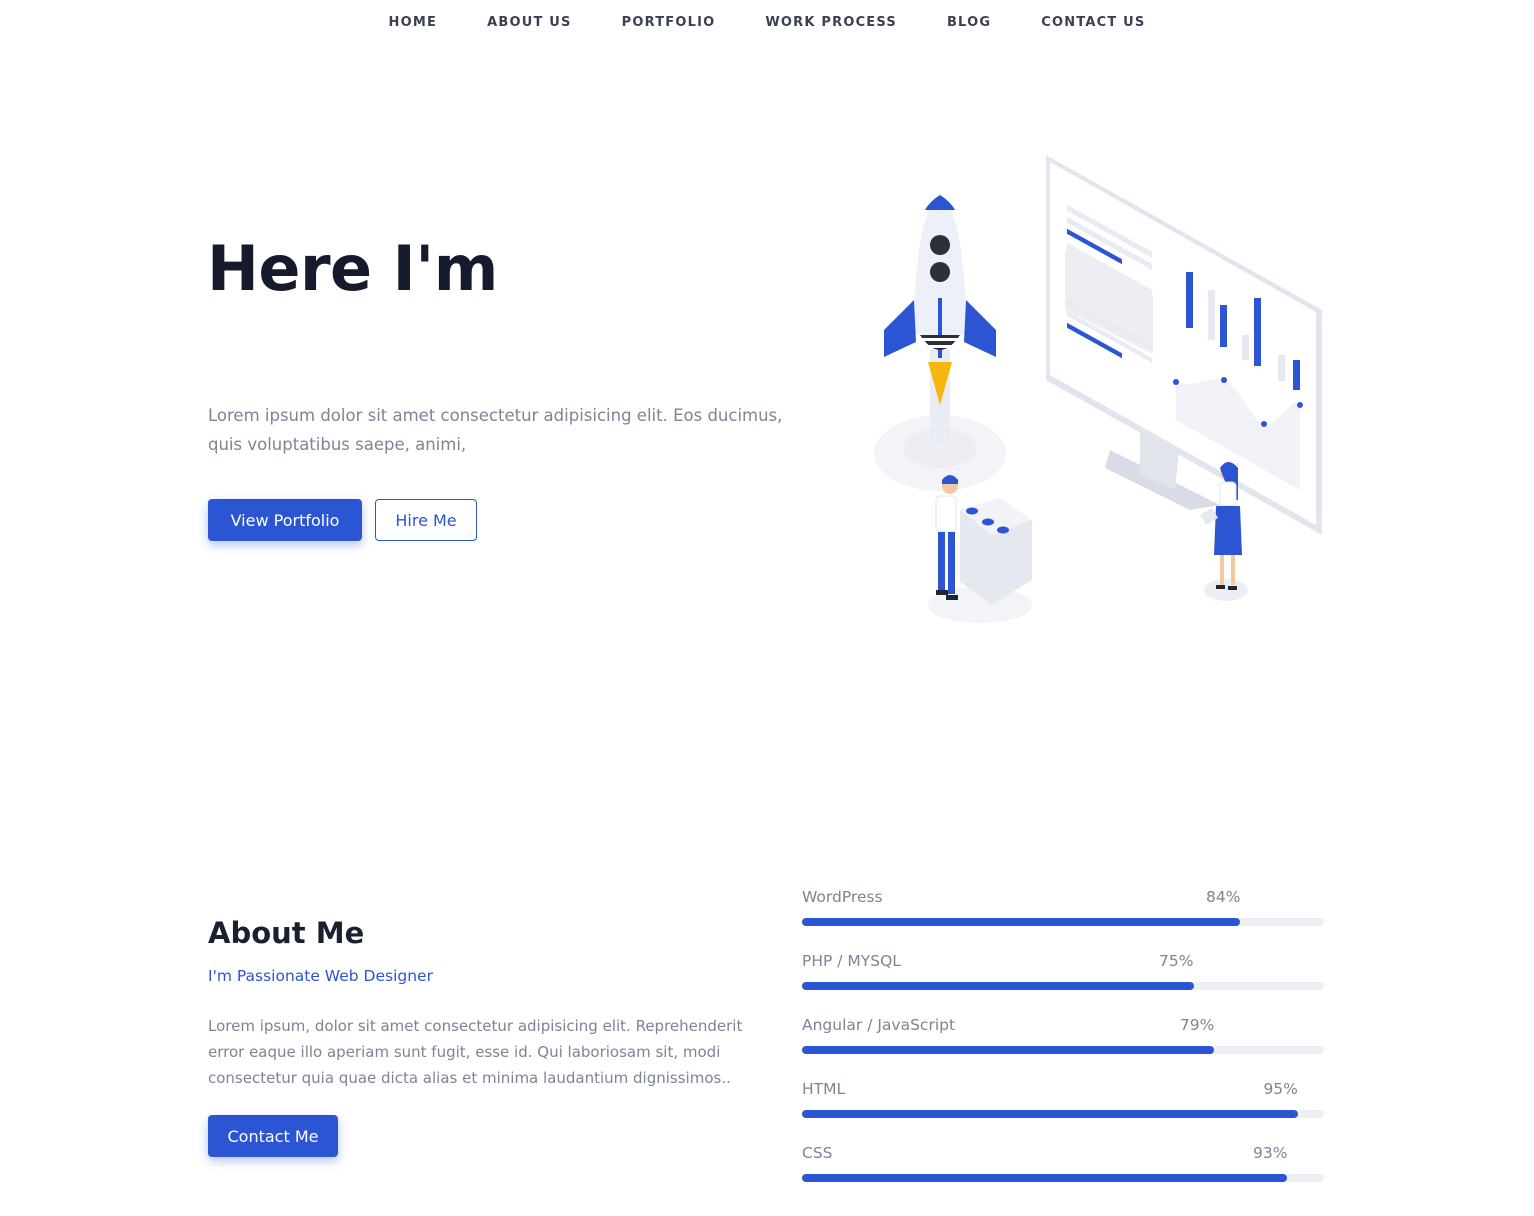 The image size is (1534, 1216). Describe the element at coordinates (320, 976) in the screenshot. I see `about-subtitle: I'm Passionate Web Designer` at that location.